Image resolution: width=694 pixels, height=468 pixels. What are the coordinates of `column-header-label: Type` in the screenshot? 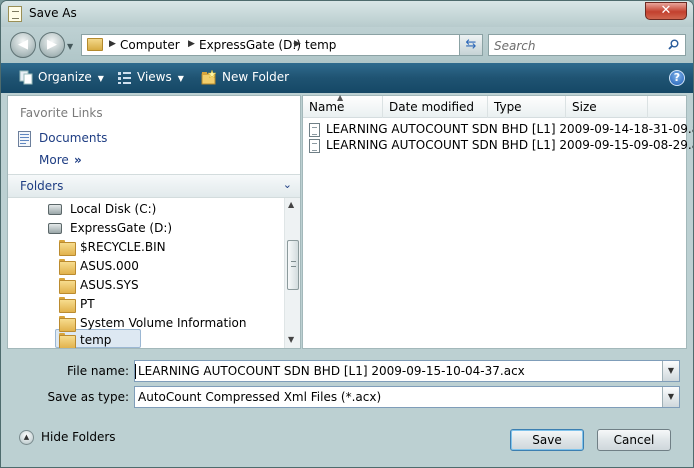 It's located at (508, 107).